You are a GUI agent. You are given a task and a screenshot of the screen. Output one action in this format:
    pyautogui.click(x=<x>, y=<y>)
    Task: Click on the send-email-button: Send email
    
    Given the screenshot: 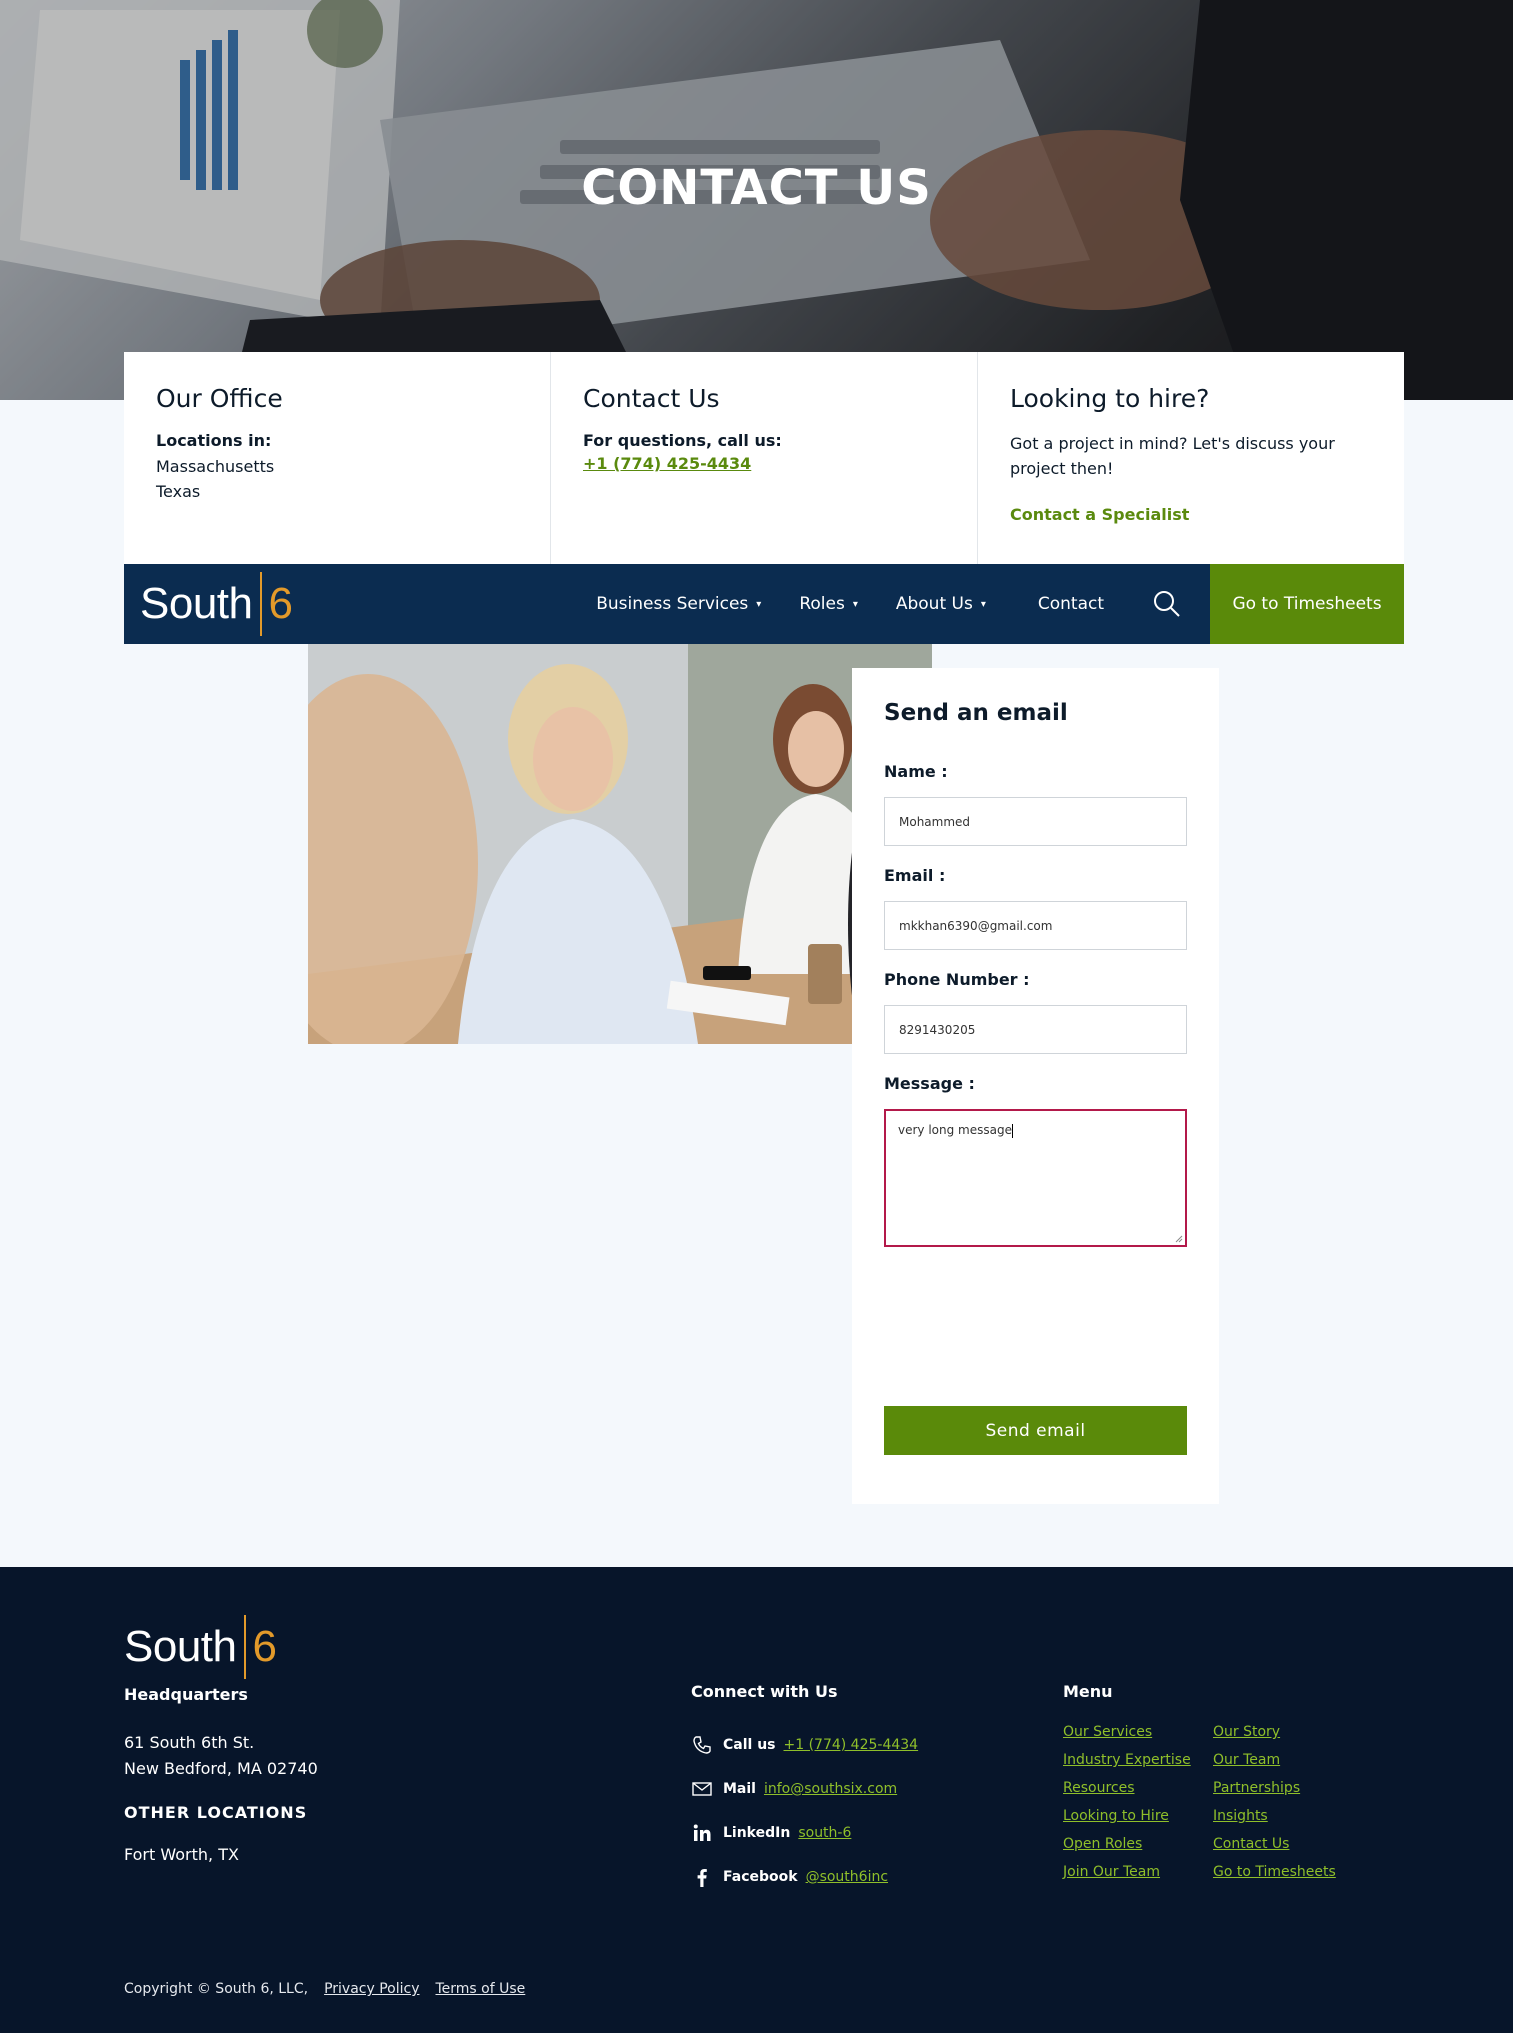 What is the action you would take?
    pyautogui.click(x=1035, y=1430)
    